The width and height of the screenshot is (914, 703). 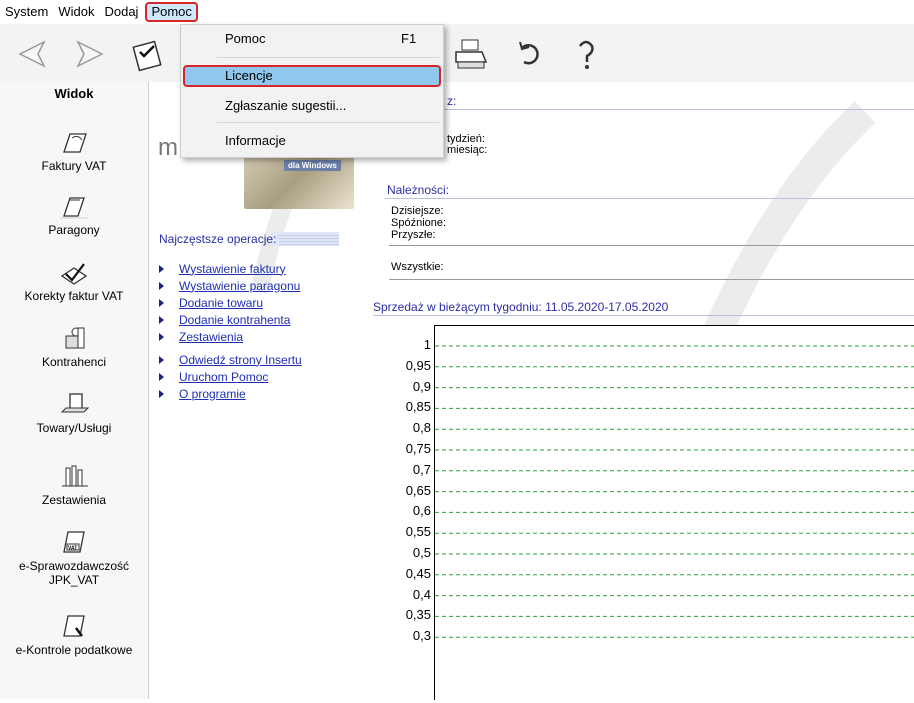 What do you see at coordinates (74, 650) in the screenshot?
I see `sidebar-item-label: e-Kontrole podatkowe` at bounding box center [74, 650].